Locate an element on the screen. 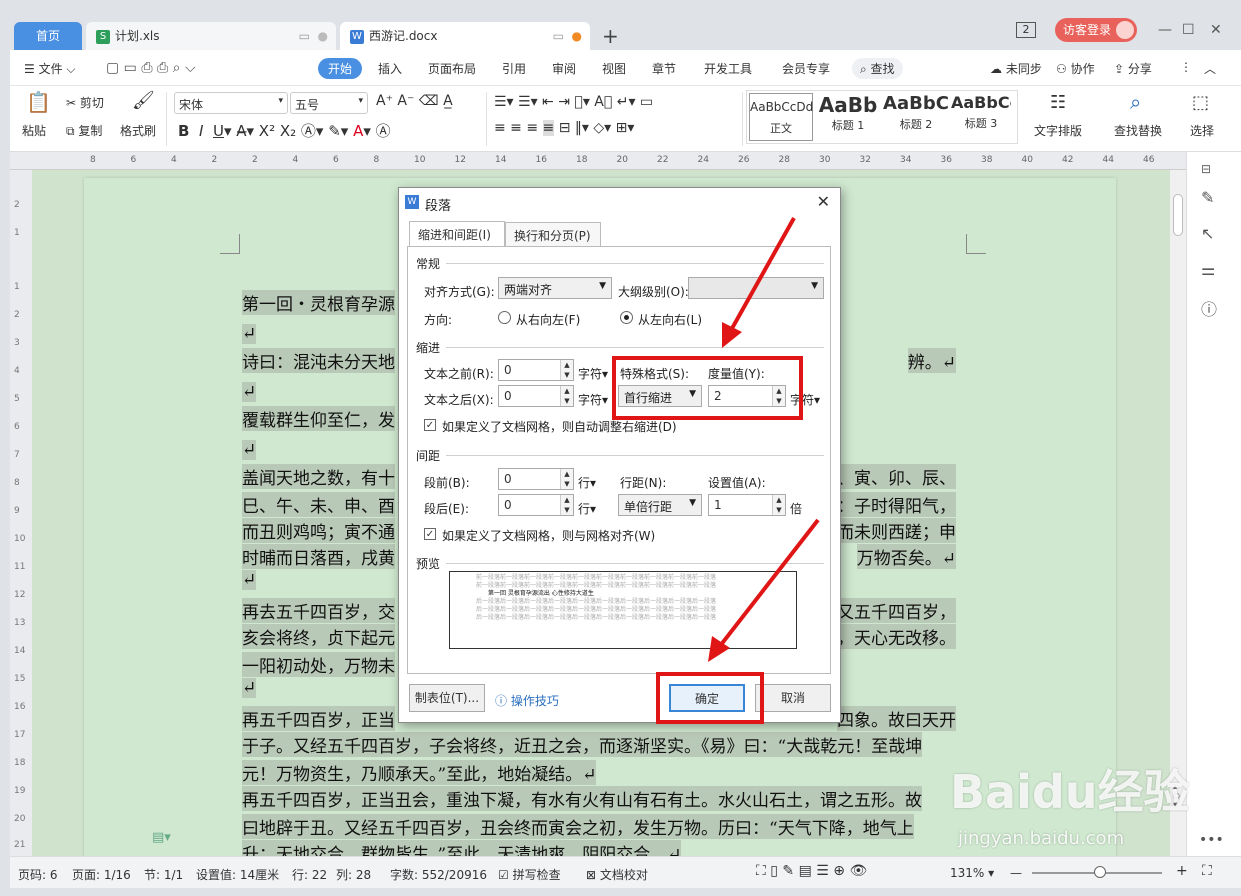  annotation-arrows is located at coordinates (764, 439).